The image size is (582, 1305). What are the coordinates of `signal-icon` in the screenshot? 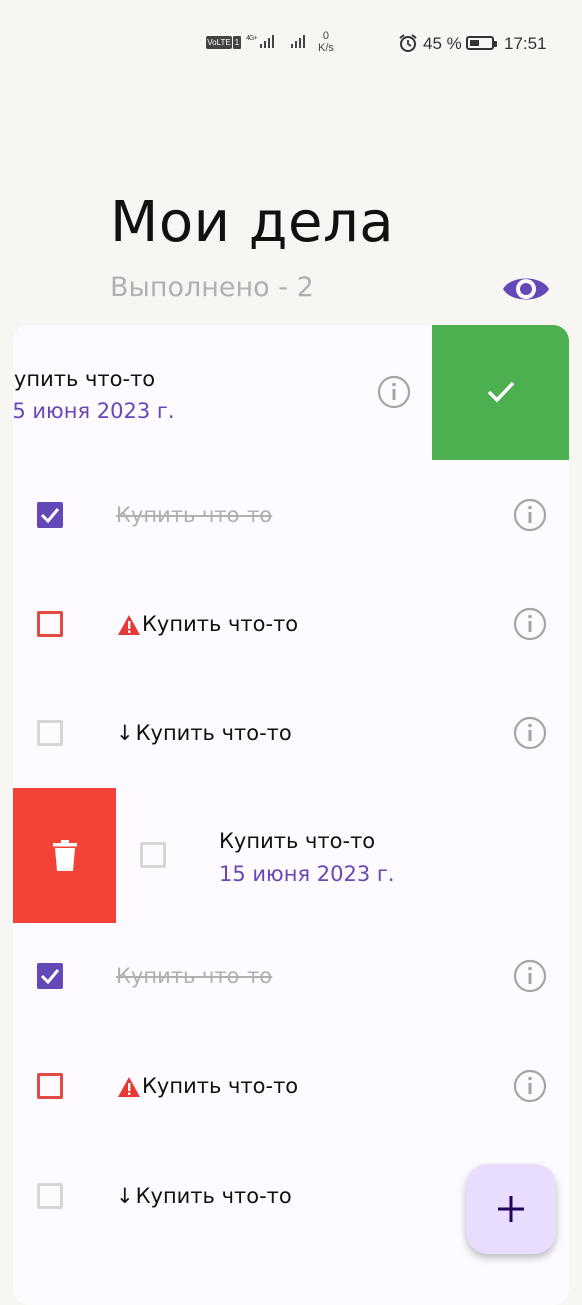 It's located at (298, 41).